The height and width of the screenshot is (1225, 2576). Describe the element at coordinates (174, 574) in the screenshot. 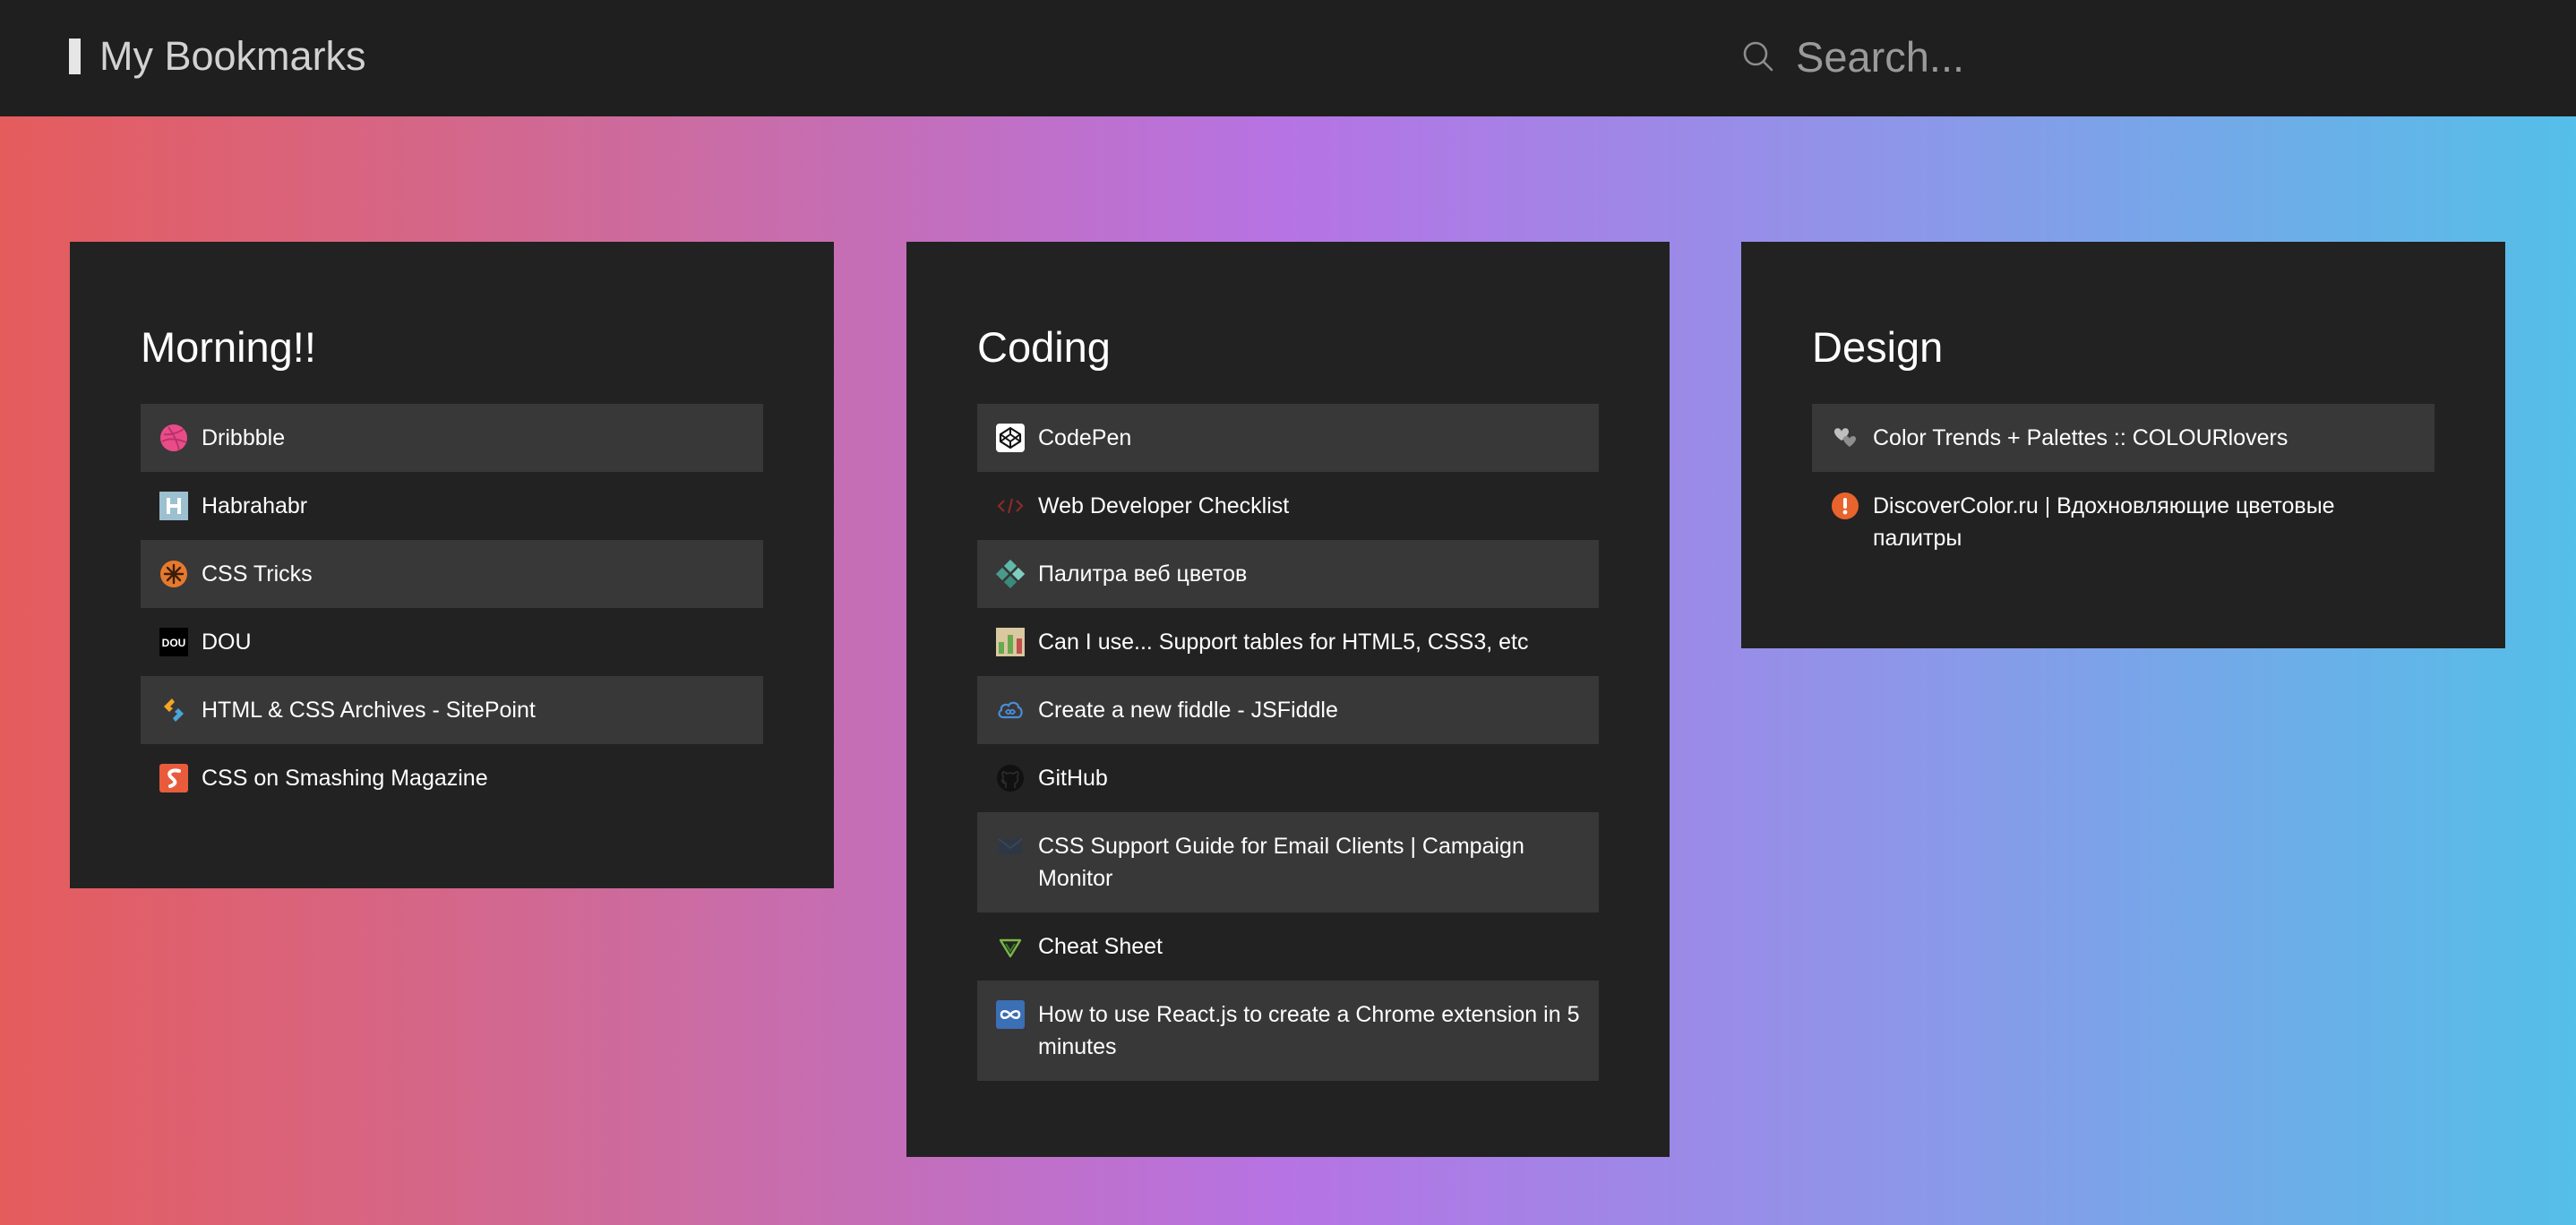

I see `css-tricks-icon` at that location.